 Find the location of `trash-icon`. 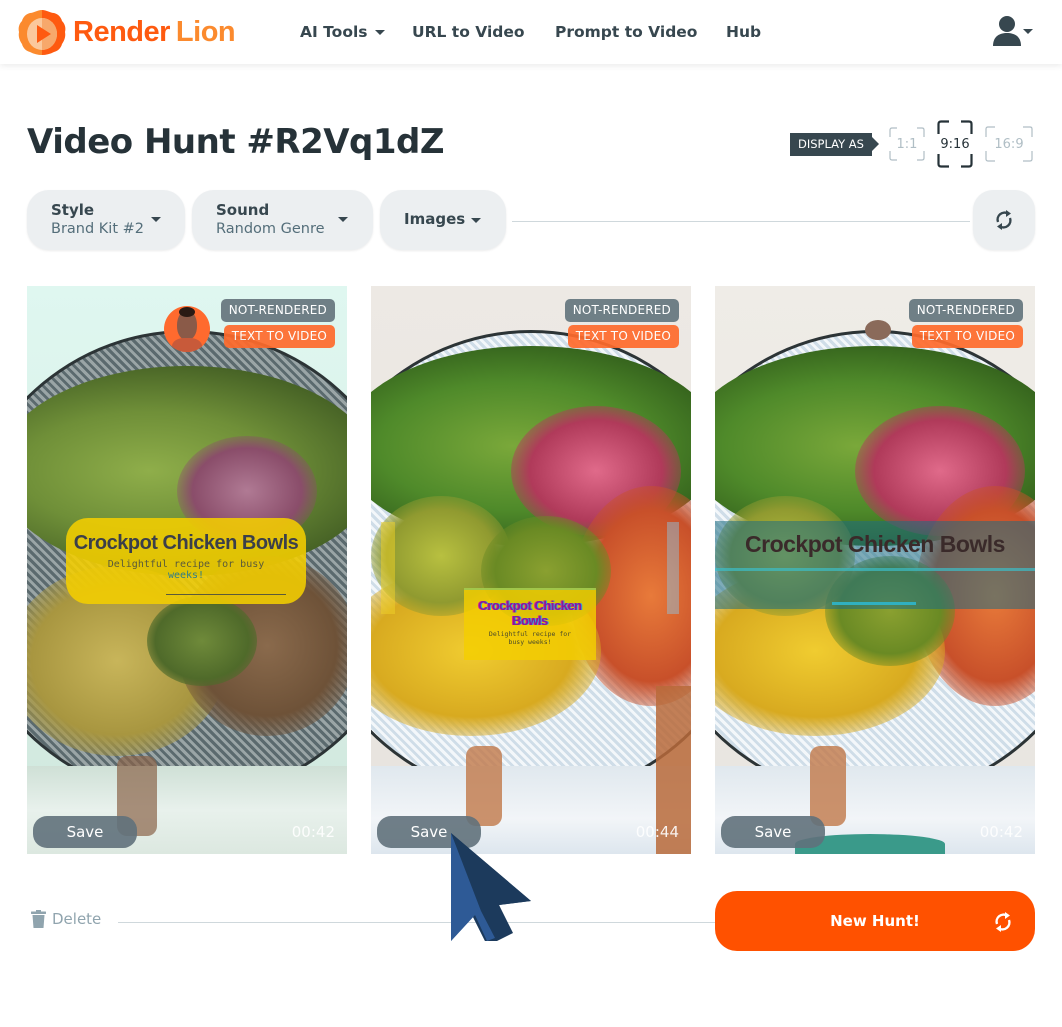

trash-icon is located at coordinates (38, 919).